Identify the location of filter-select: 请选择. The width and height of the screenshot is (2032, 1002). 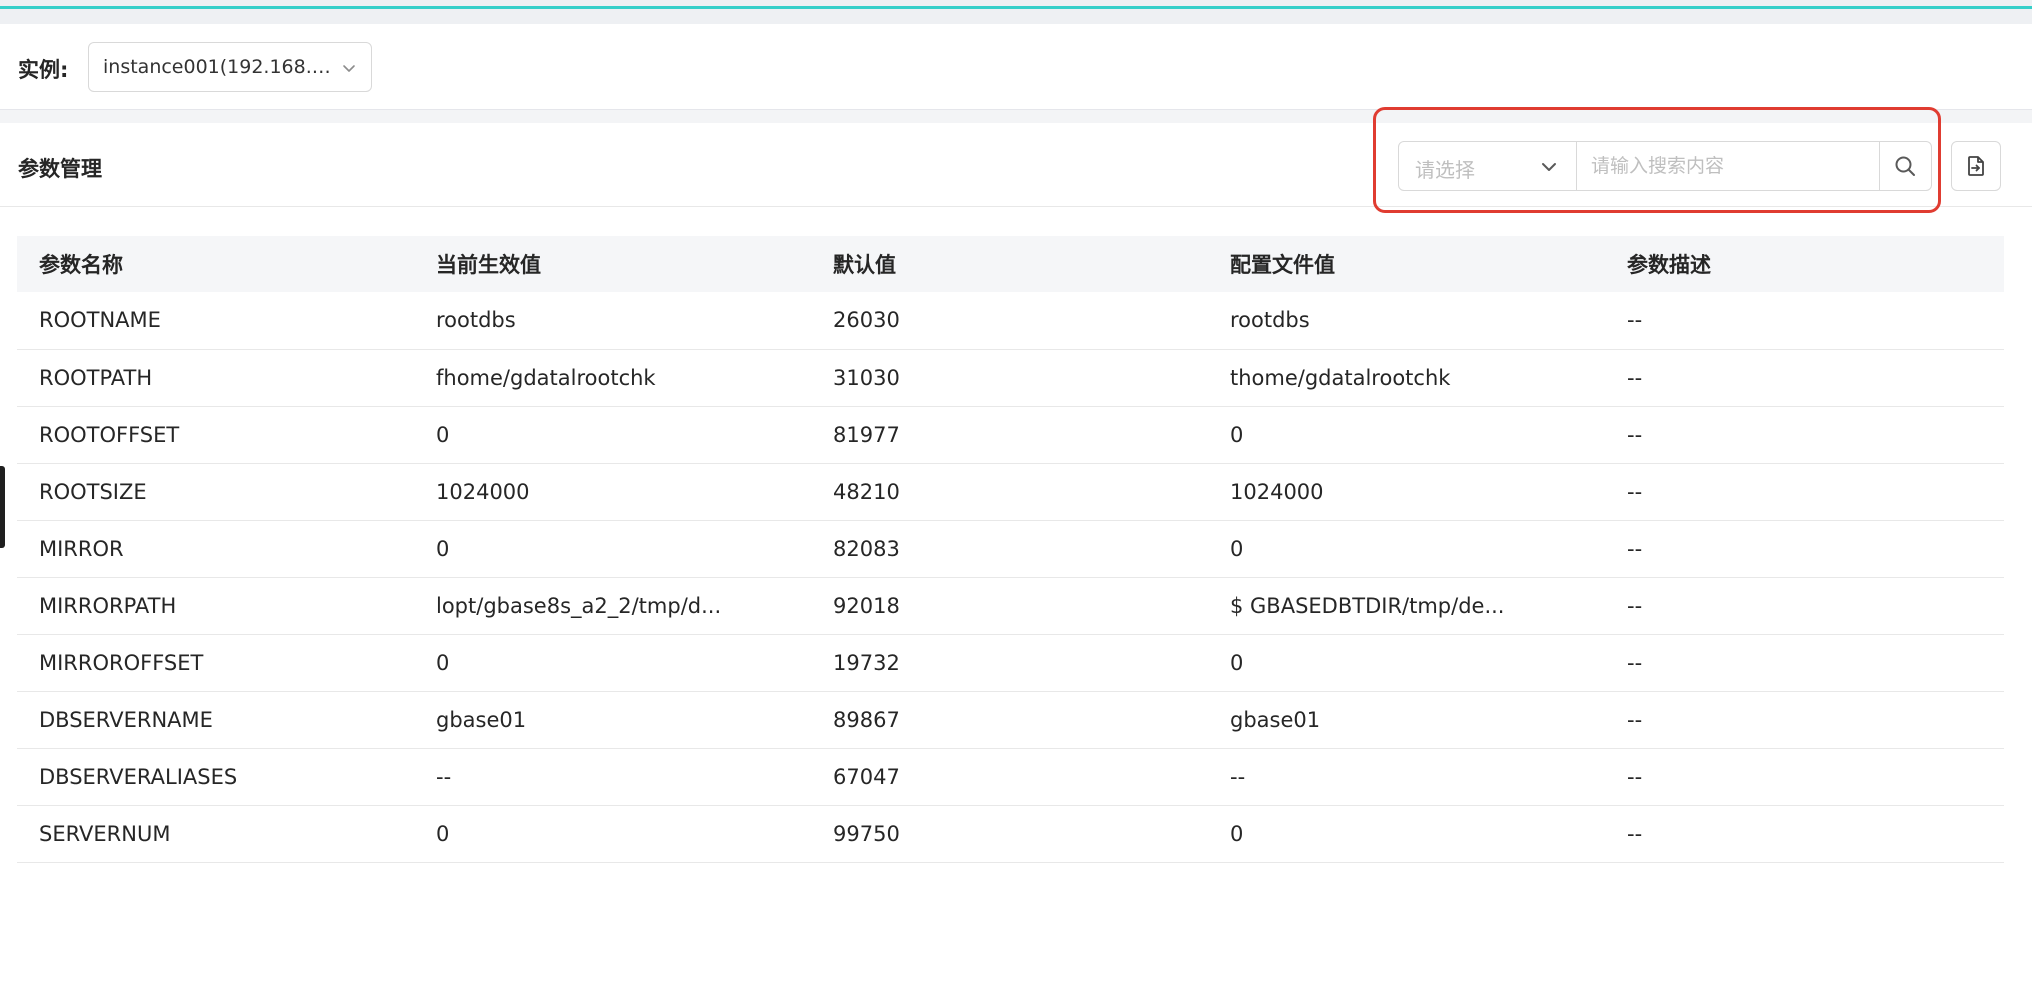
(1488, 166).